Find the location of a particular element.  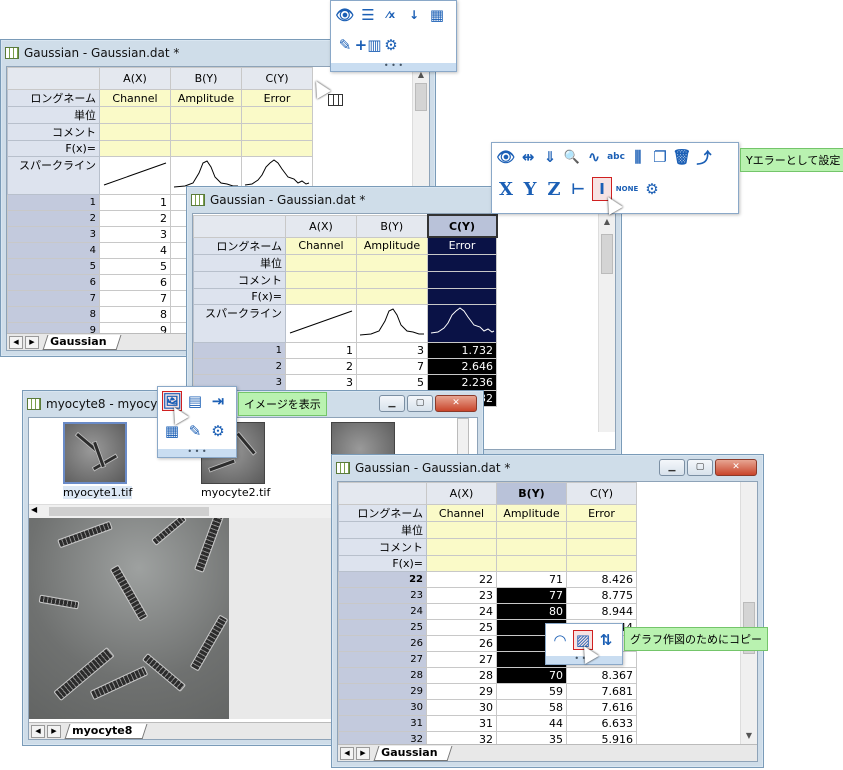

cell-c: 8.775 is located at coordinates (601, 595).